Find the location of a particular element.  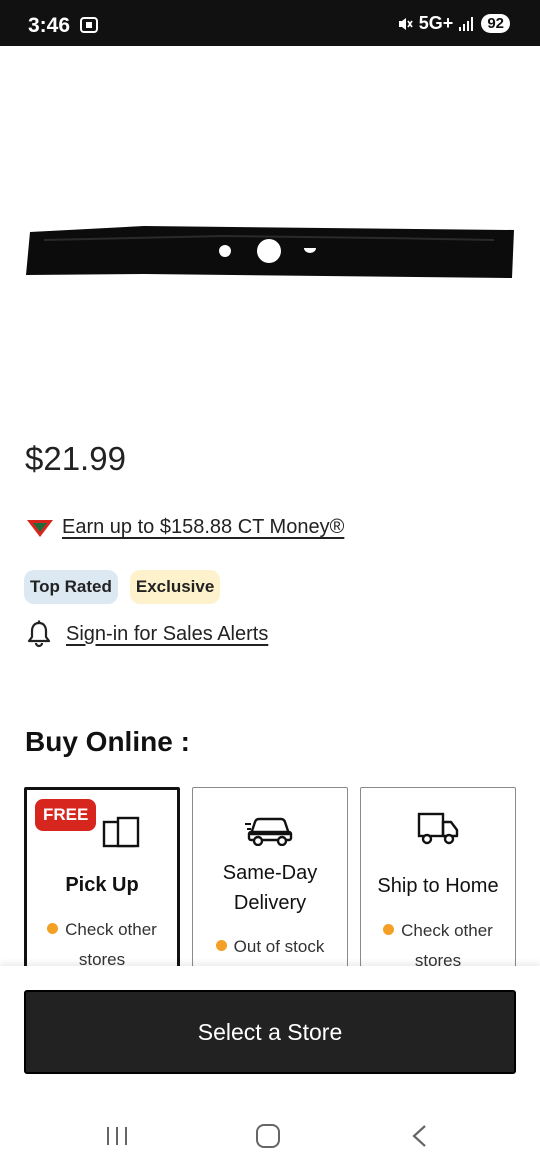

status-indicators: 5G+ 92 is located at coordinates (453, 23).